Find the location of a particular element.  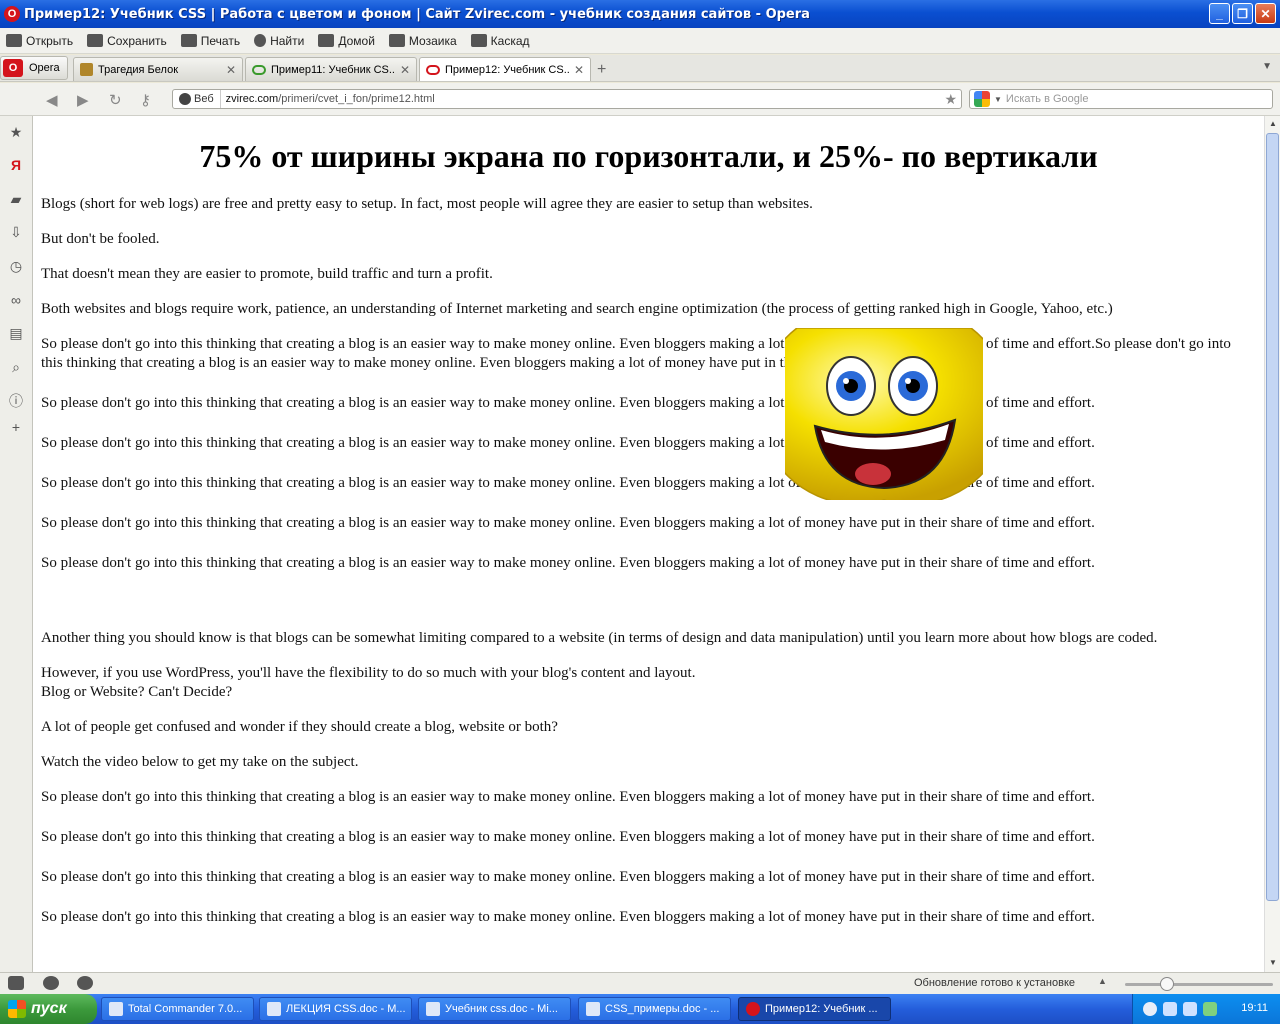

start-button: пуск is located at coordinates (48, 1009).